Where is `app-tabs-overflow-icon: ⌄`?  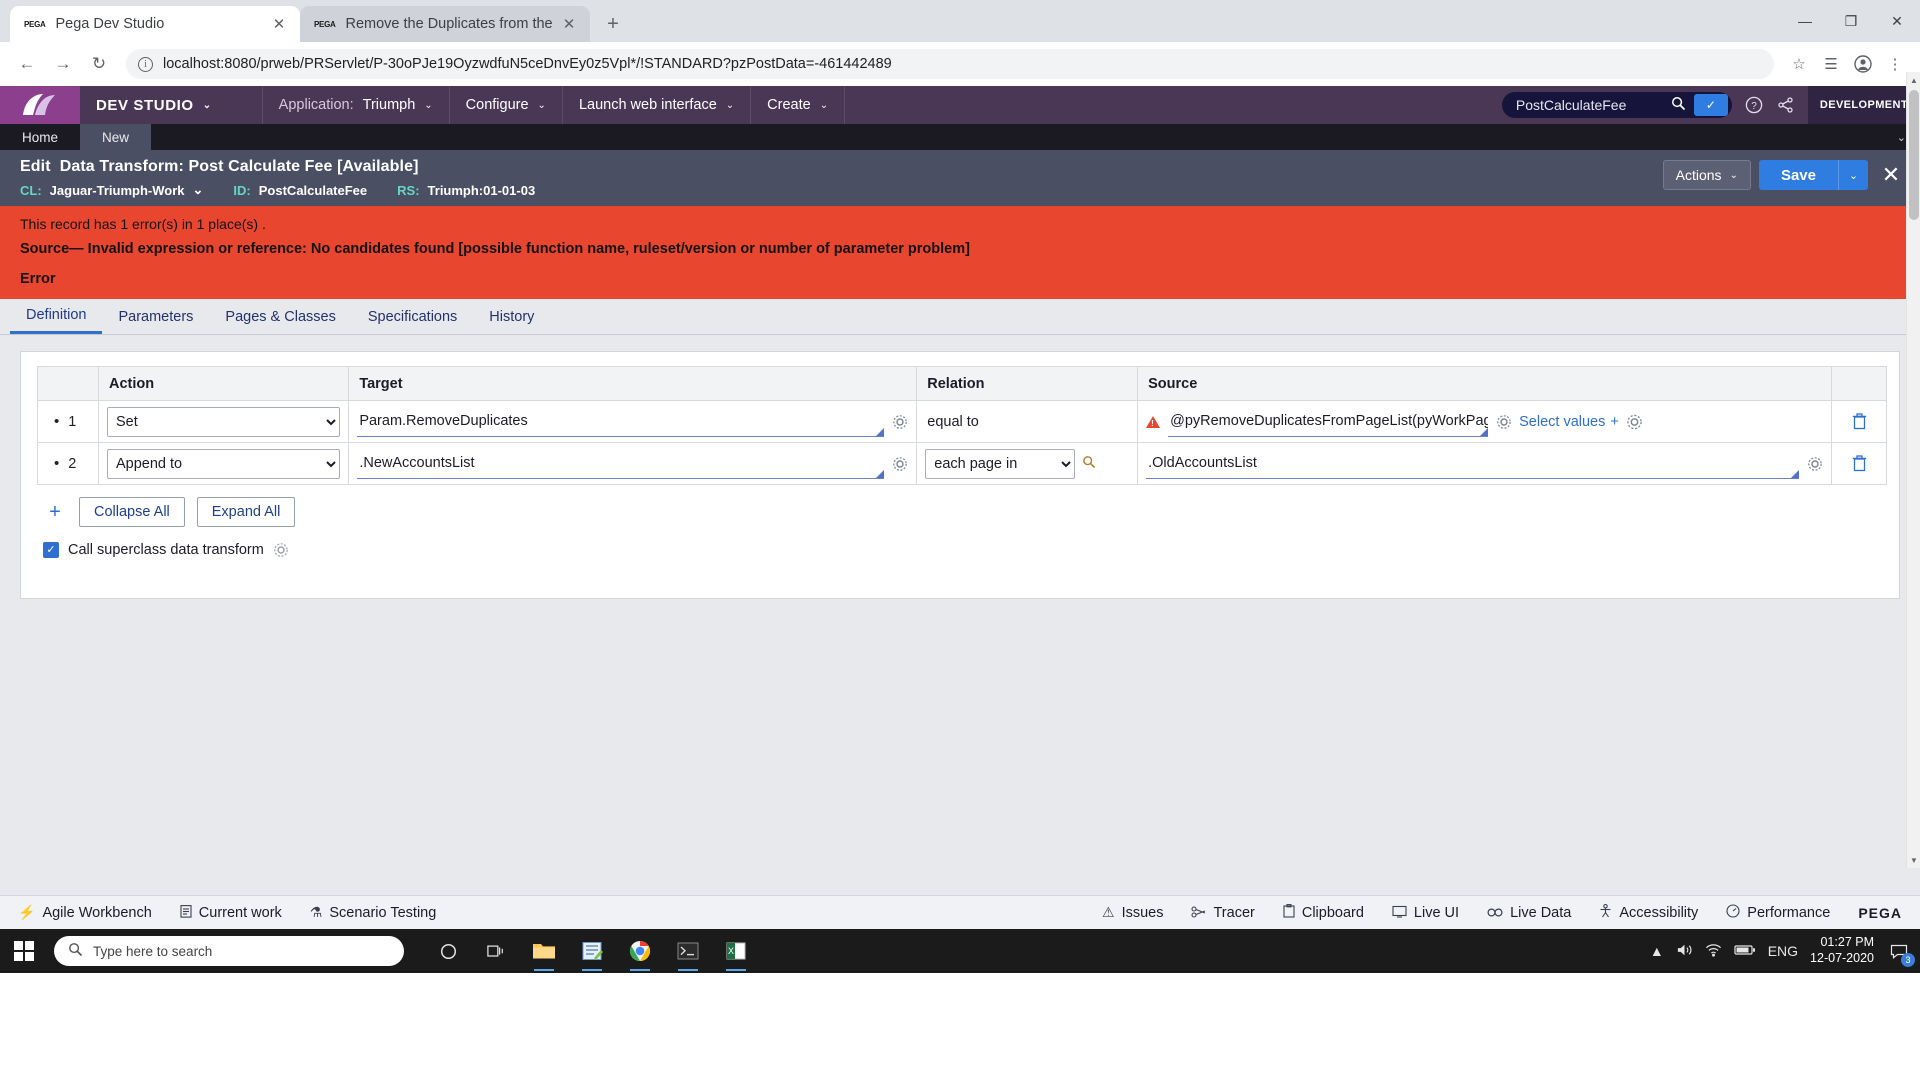 app-tabs-overflow-icon: ⌄ is located at coordinates (1901, 137).